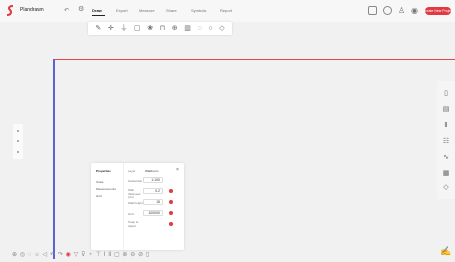 The height and width of the screenshot is (262, 455). I want to click on properties-sidebar: Properties Scale Measurements Grid, so click(107, 206).